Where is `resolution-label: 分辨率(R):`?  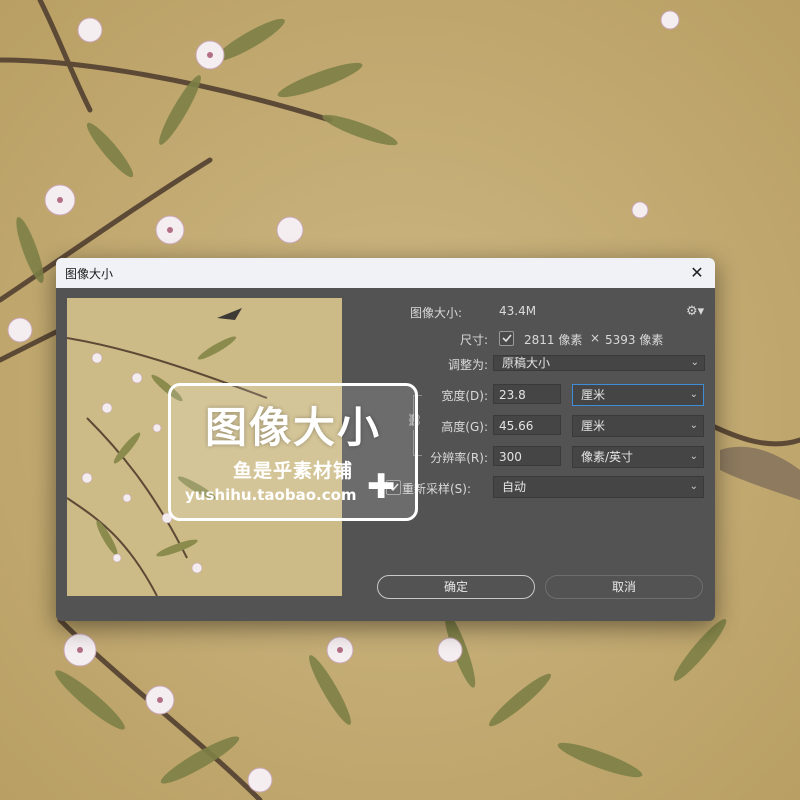 resolution-label: 分辨率(R): is located at coordinates (459, 458).